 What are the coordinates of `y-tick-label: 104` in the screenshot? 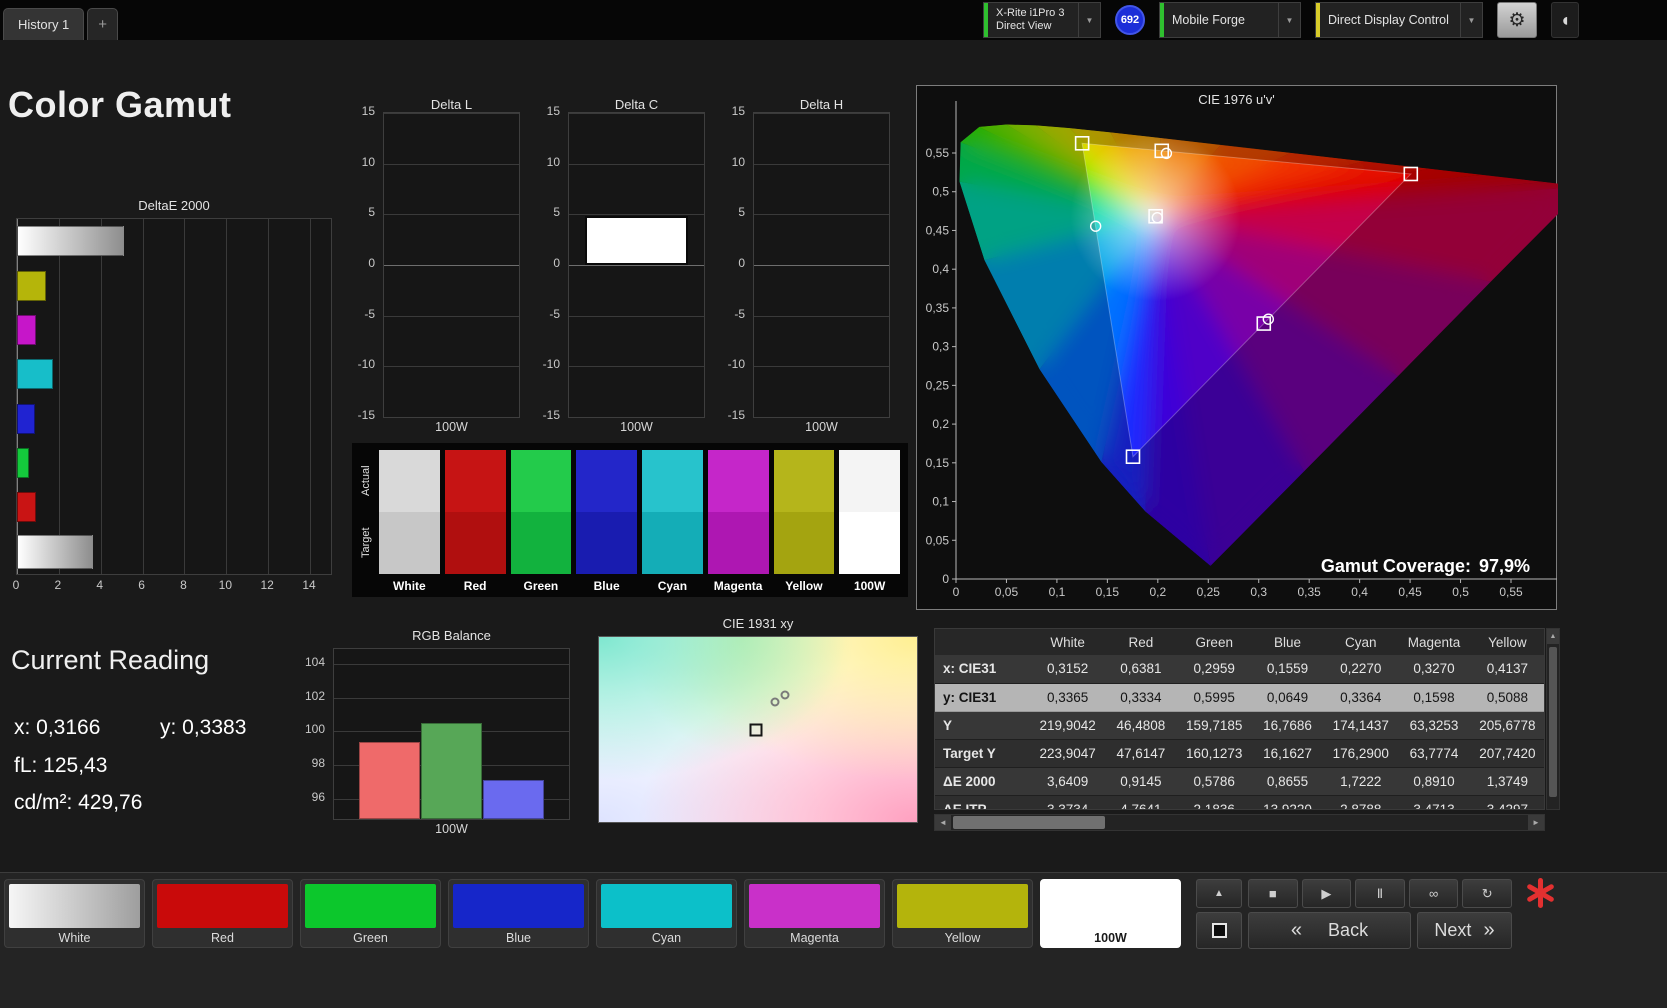 It's located at (314, 662).